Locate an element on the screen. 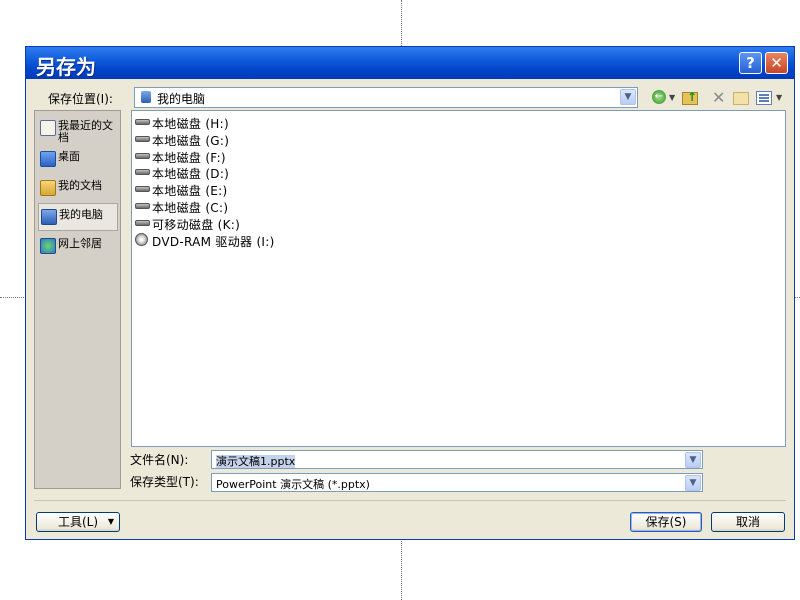 The height and width of the screenshot is (600, 800). drive-name: 可移动磁盘 (K:) is located at coordinates (196, 225).